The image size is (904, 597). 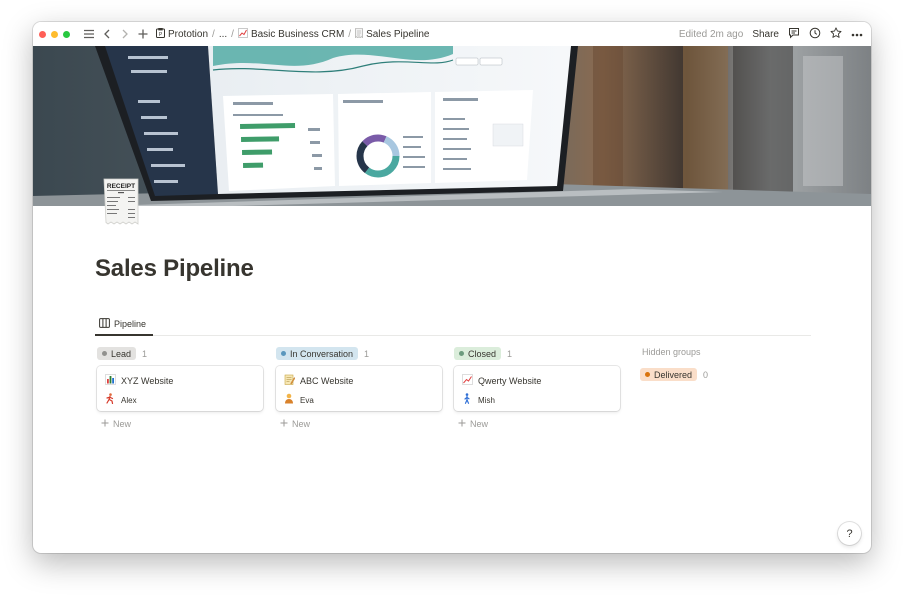 I want to click on favorite-star-icon, so click(x=836, y=34).